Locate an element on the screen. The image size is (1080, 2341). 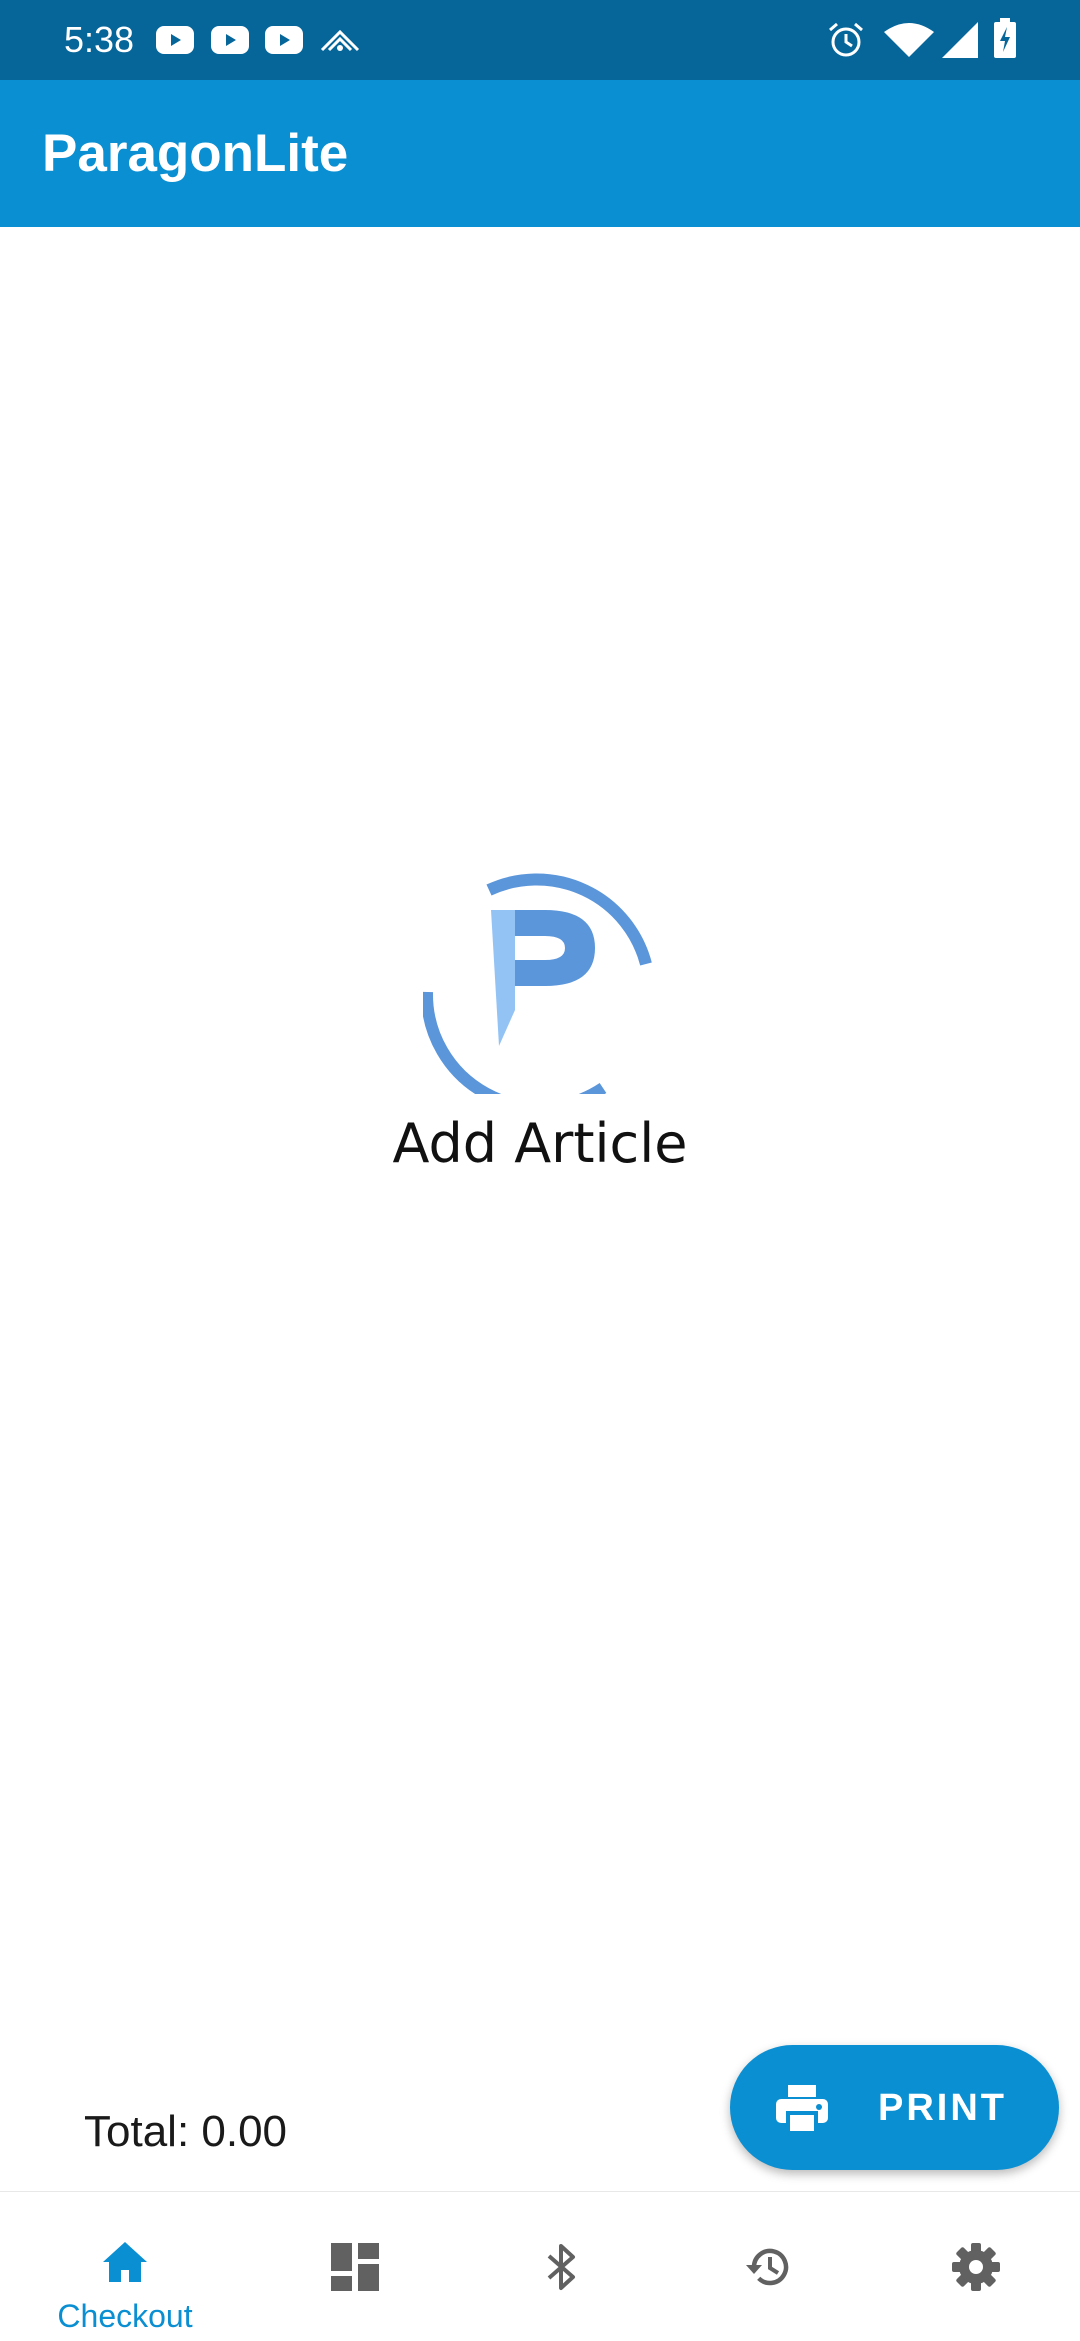
nav-label-checkout: Checkout is located at coordinates (125, 2316).